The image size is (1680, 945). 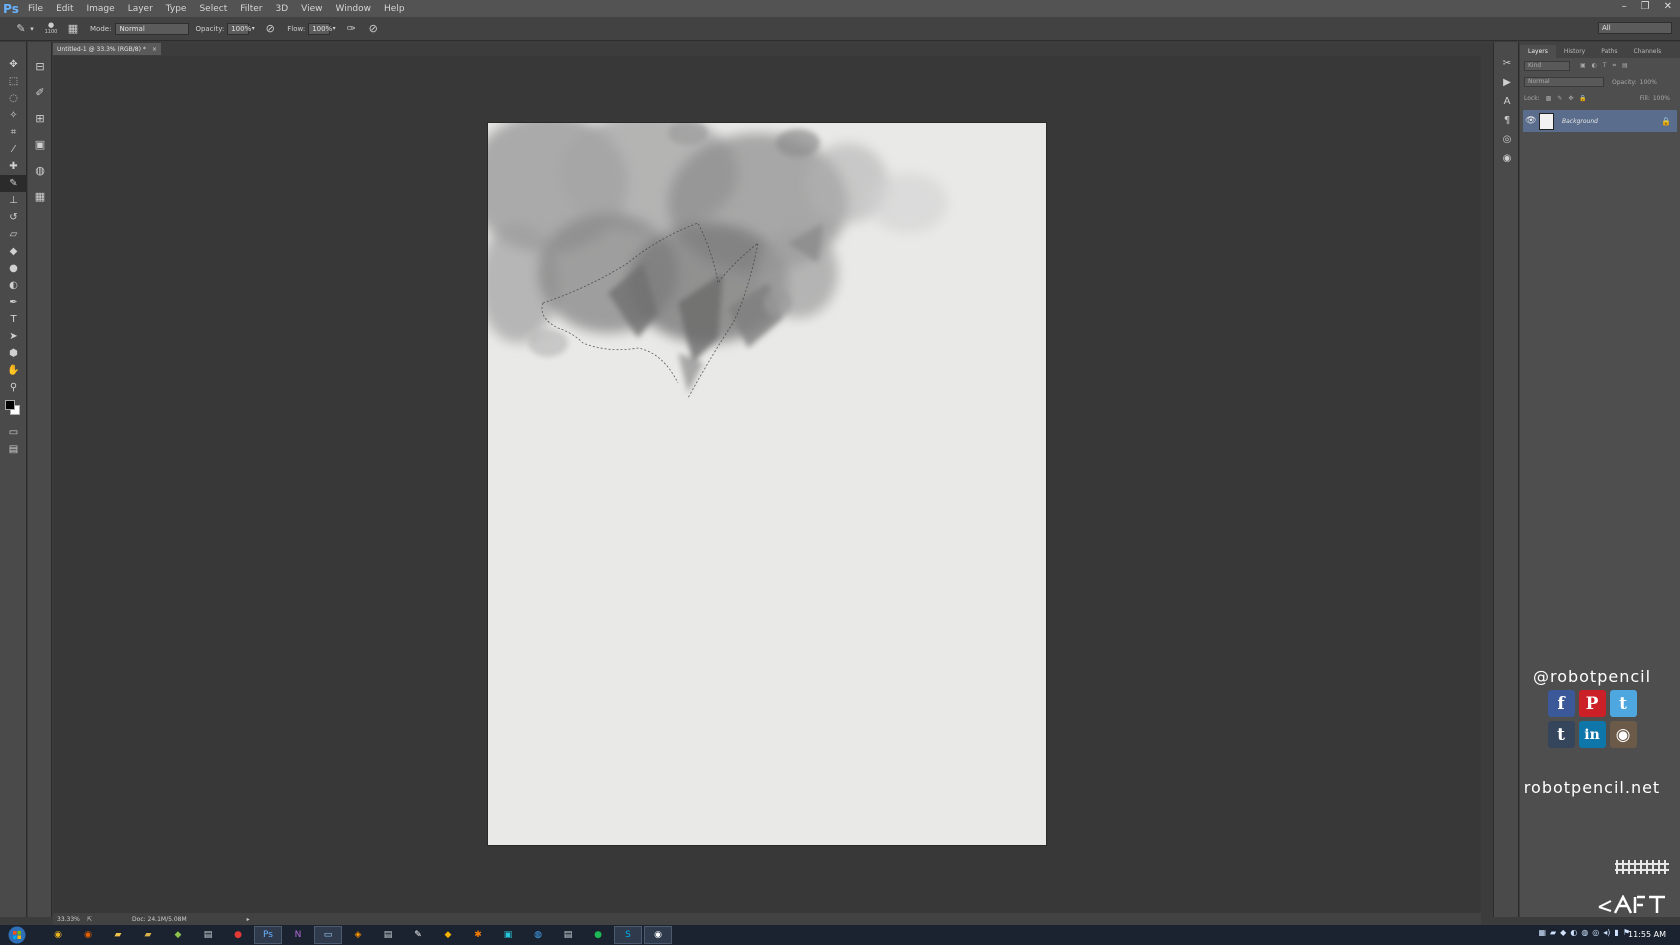 I want to click on character-panel-icon: A, so click(x=1507, y=101).